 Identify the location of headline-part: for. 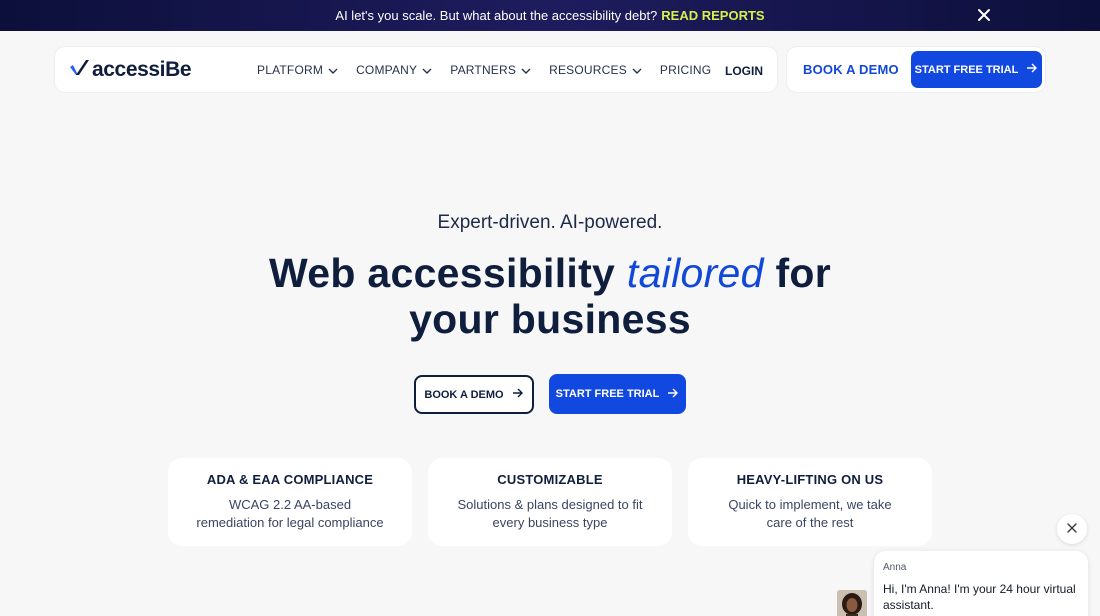
(803, 273).